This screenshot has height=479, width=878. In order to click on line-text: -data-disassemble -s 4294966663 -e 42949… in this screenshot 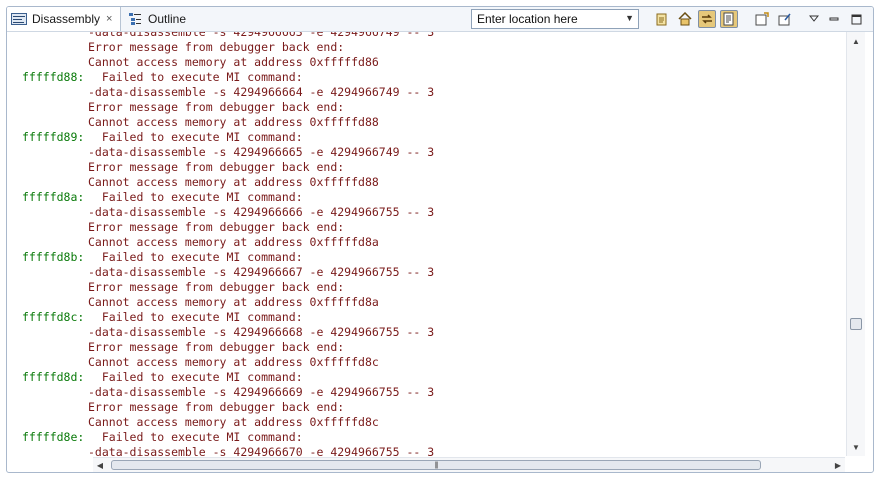, I will do `click(261, 35)`.